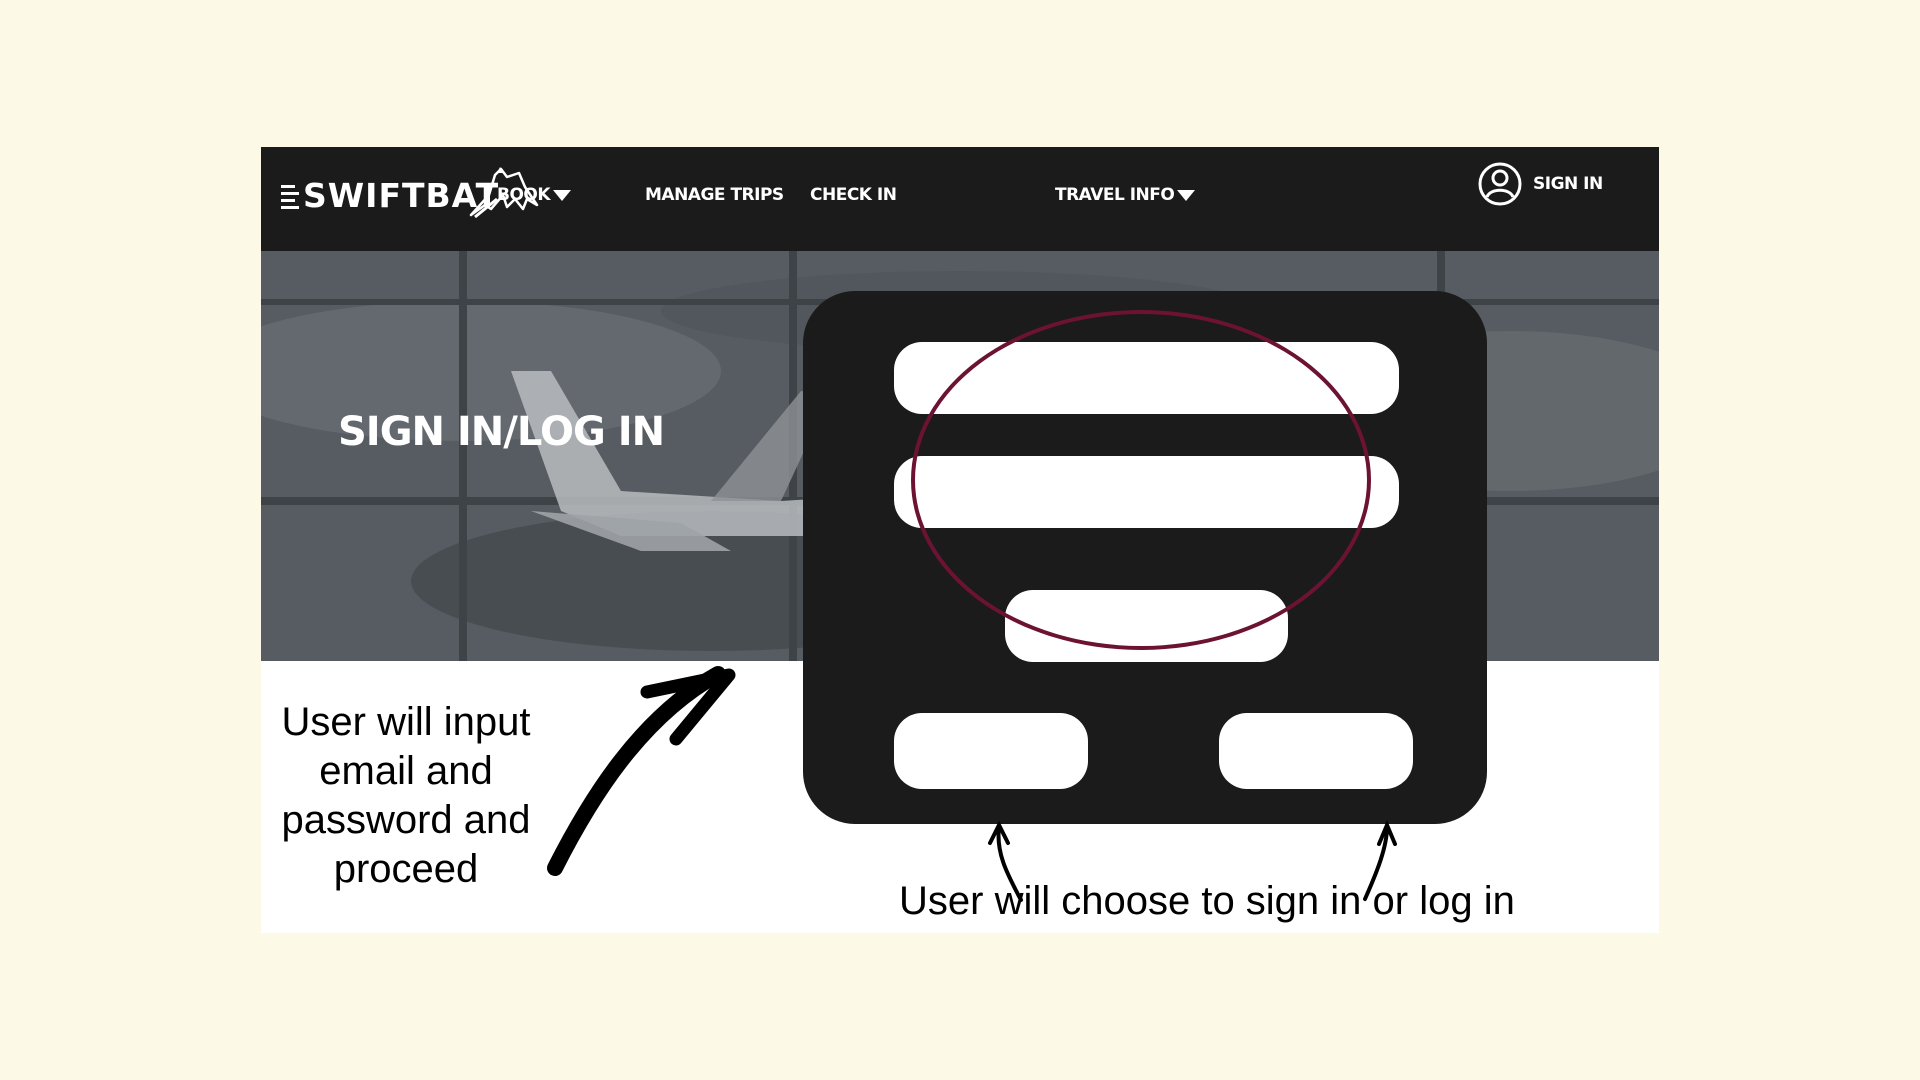 The image size is (1920, 1080). I want to click on sign-in-label: SIGN IN, so click(1568, 184).